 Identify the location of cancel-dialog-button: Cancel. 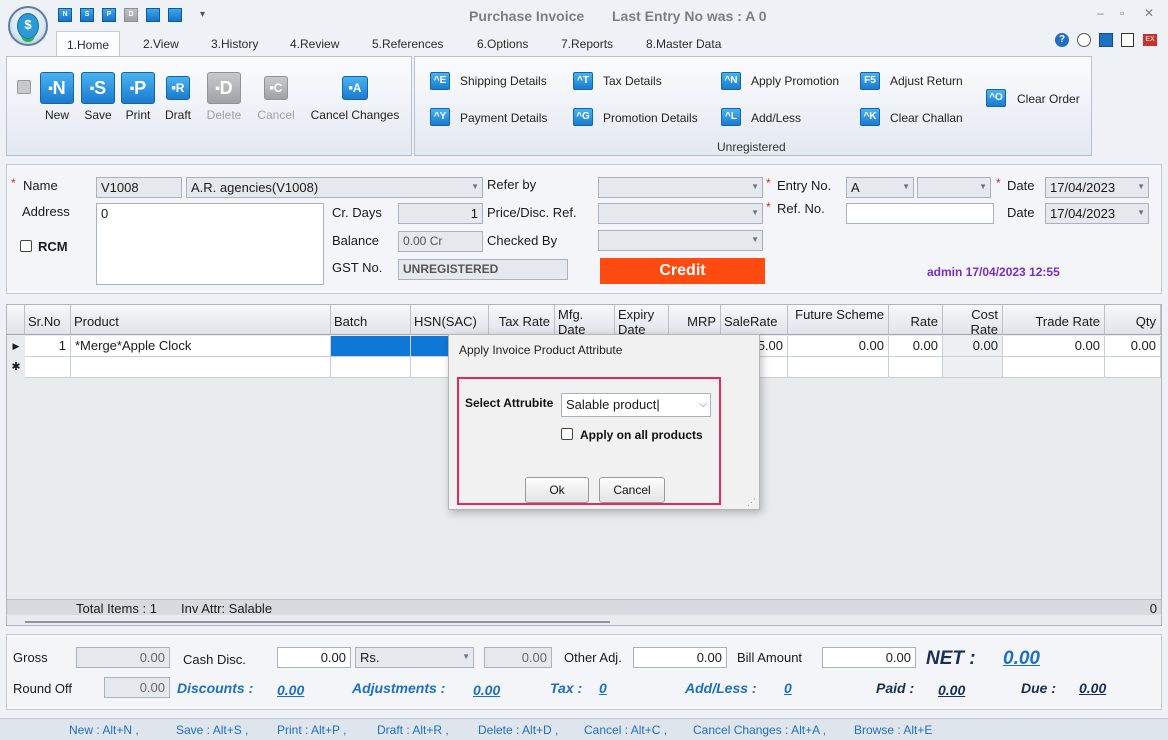
(632, 490).